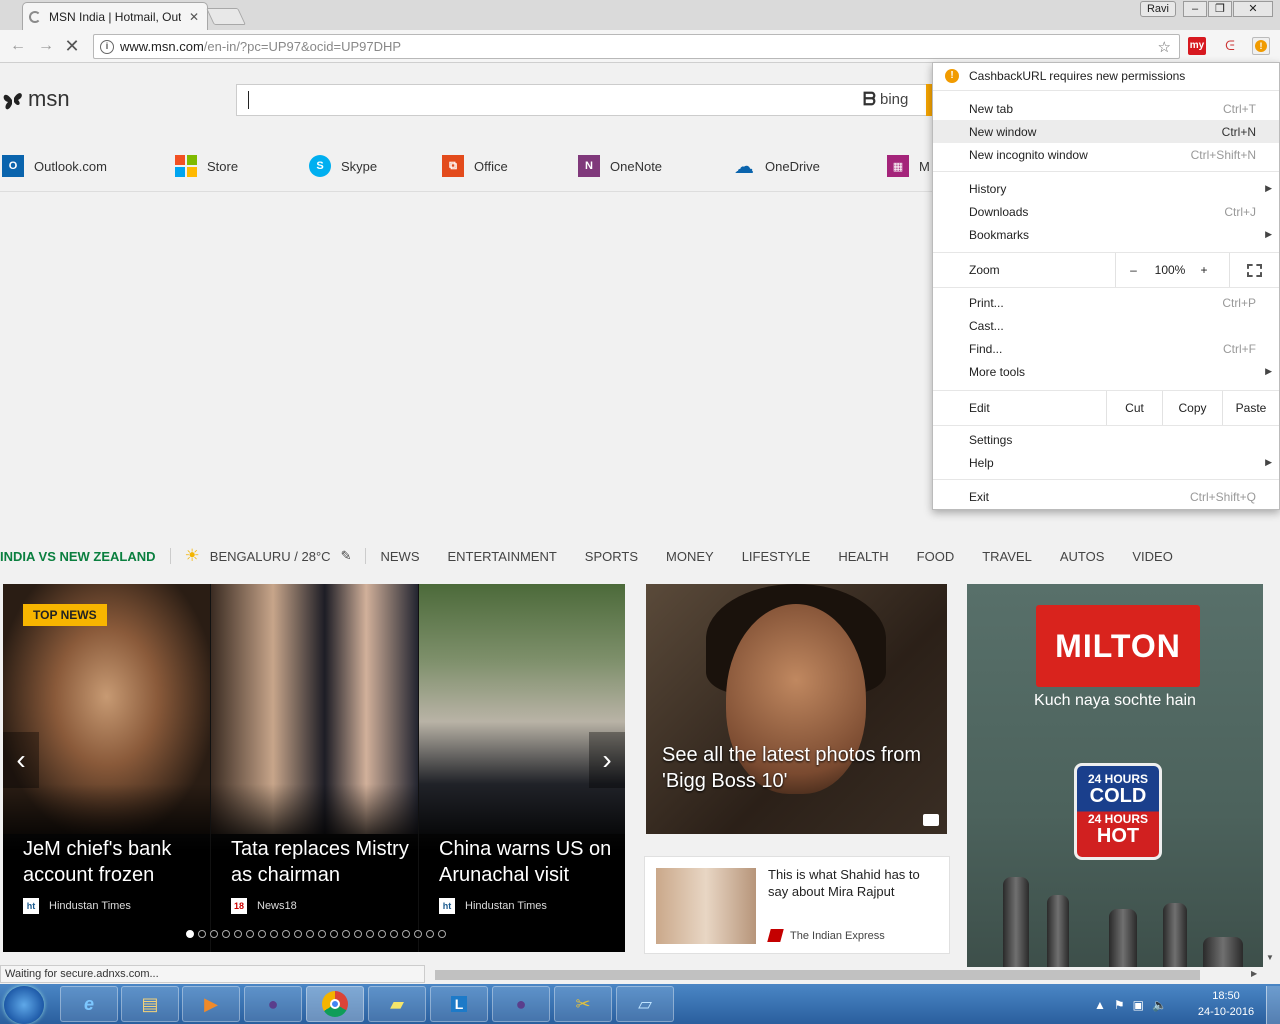 The height and width of the screenshot is (1024, 1280). Describe the element at coordinates (583, 1004) in the screenshot. I see `snipping-tool-icon: ✂` at that location.